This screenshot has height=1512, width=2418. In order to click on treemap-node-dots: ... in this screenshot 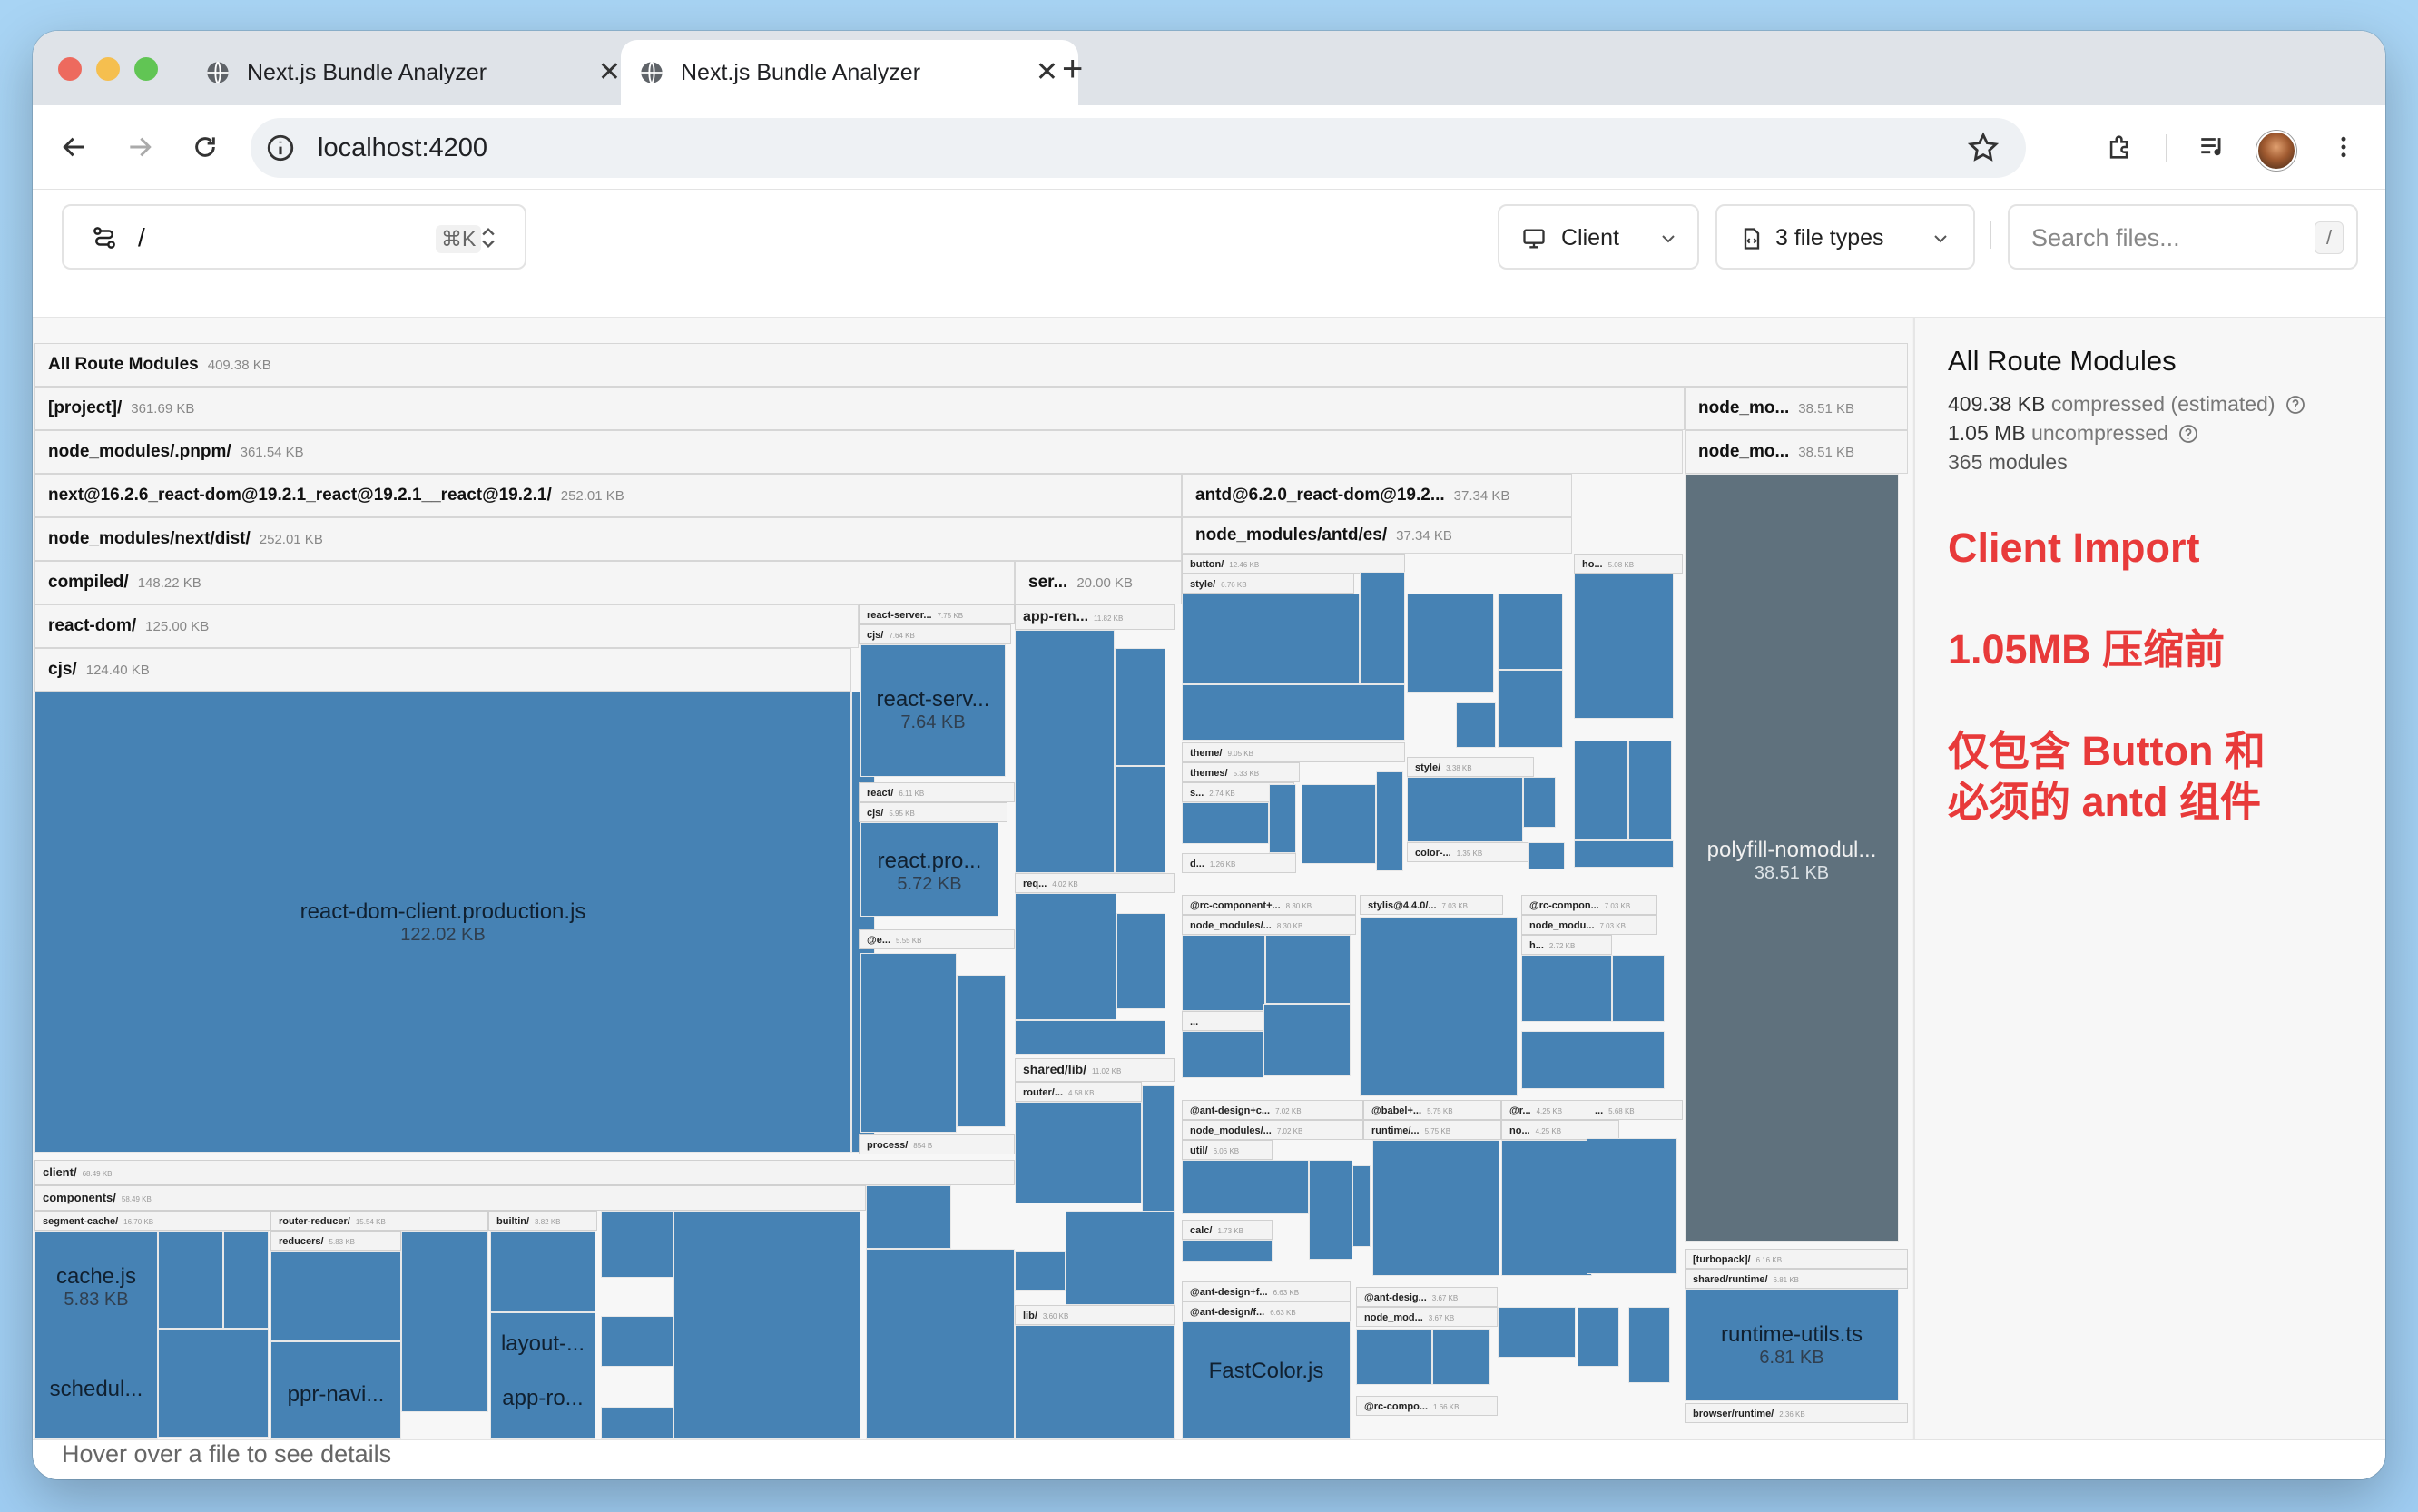, I will do `click(1222, 1021)`.